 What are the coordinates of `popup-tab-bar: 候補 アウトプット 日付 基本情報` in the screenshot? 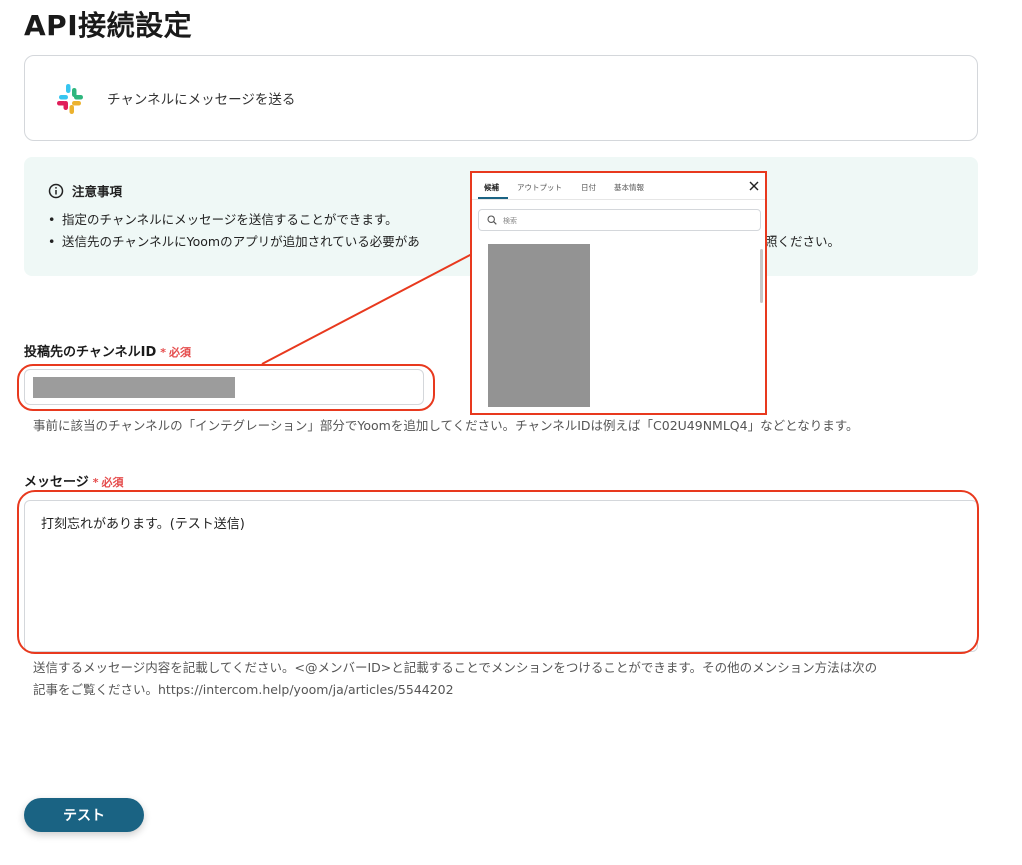 It's located at (618, 186).